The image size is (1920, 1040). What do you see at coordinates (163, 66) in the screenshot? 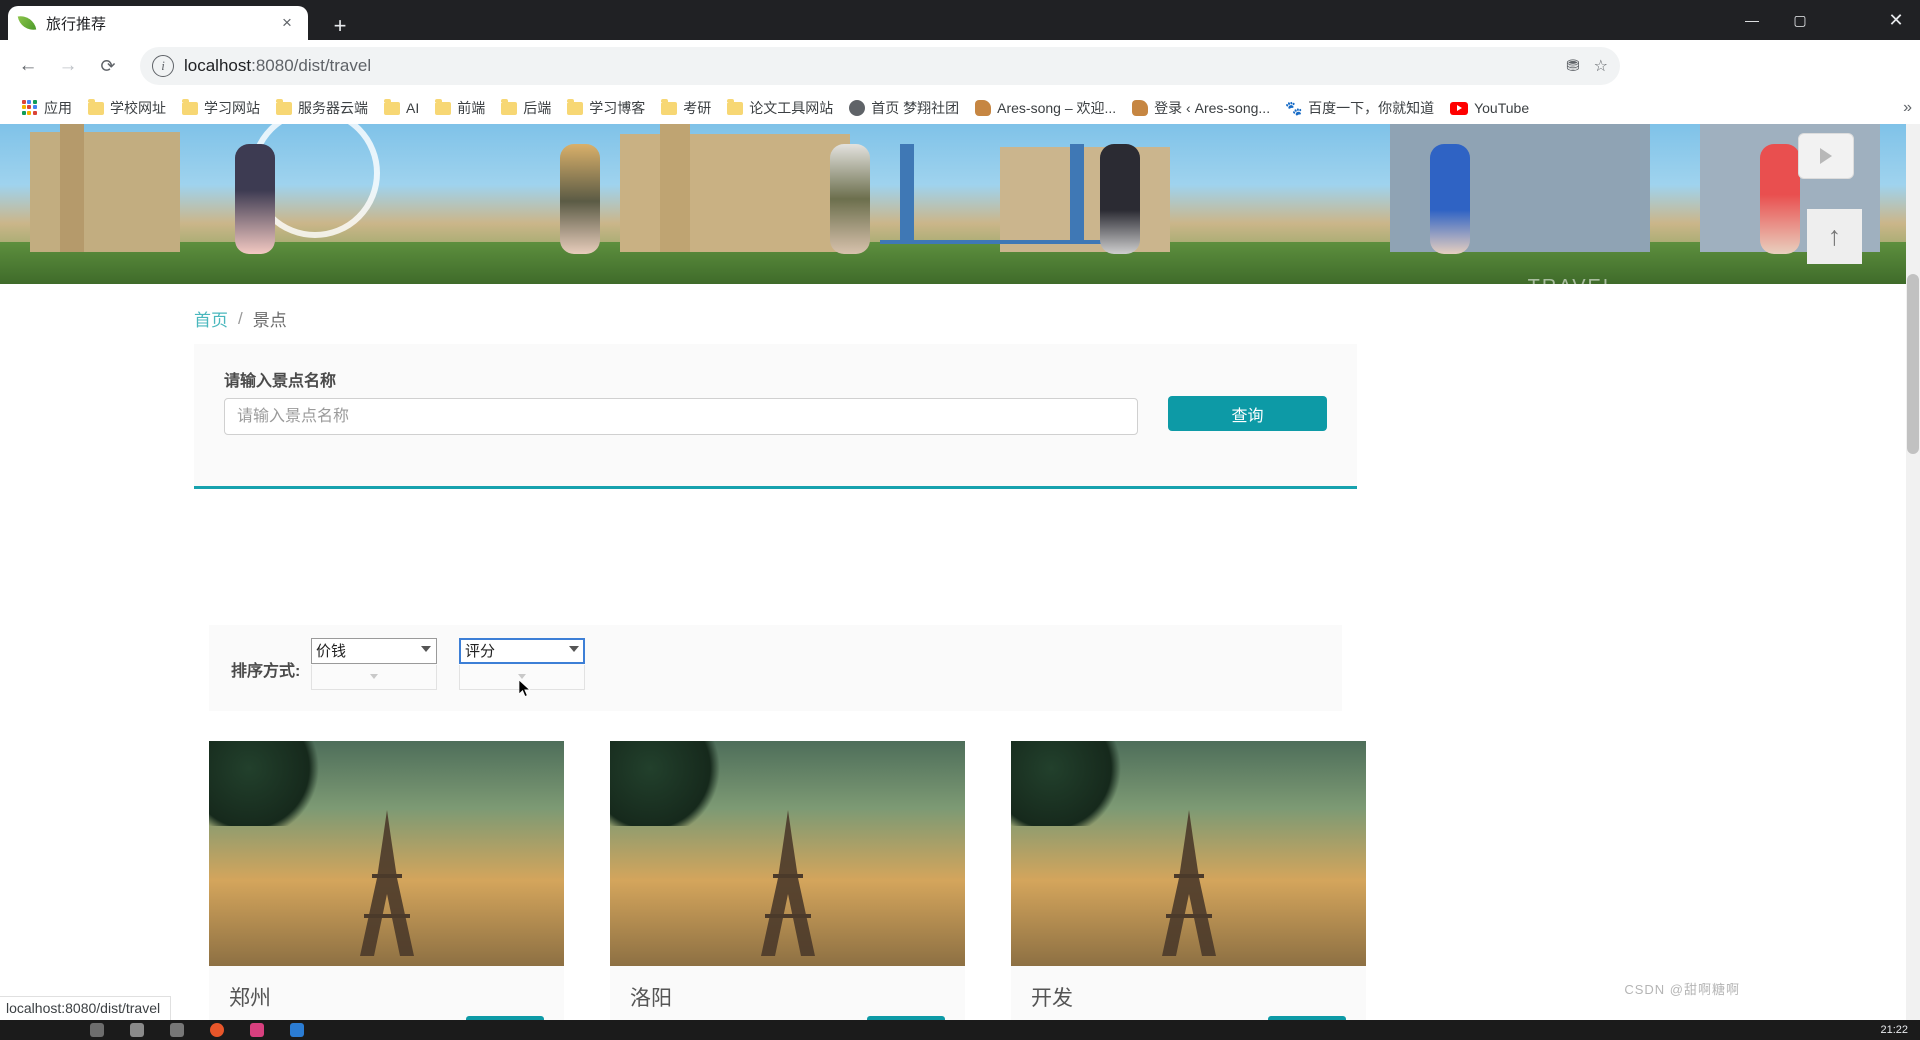
I see `site-info-icon: i` at bounding box center [163, 66].